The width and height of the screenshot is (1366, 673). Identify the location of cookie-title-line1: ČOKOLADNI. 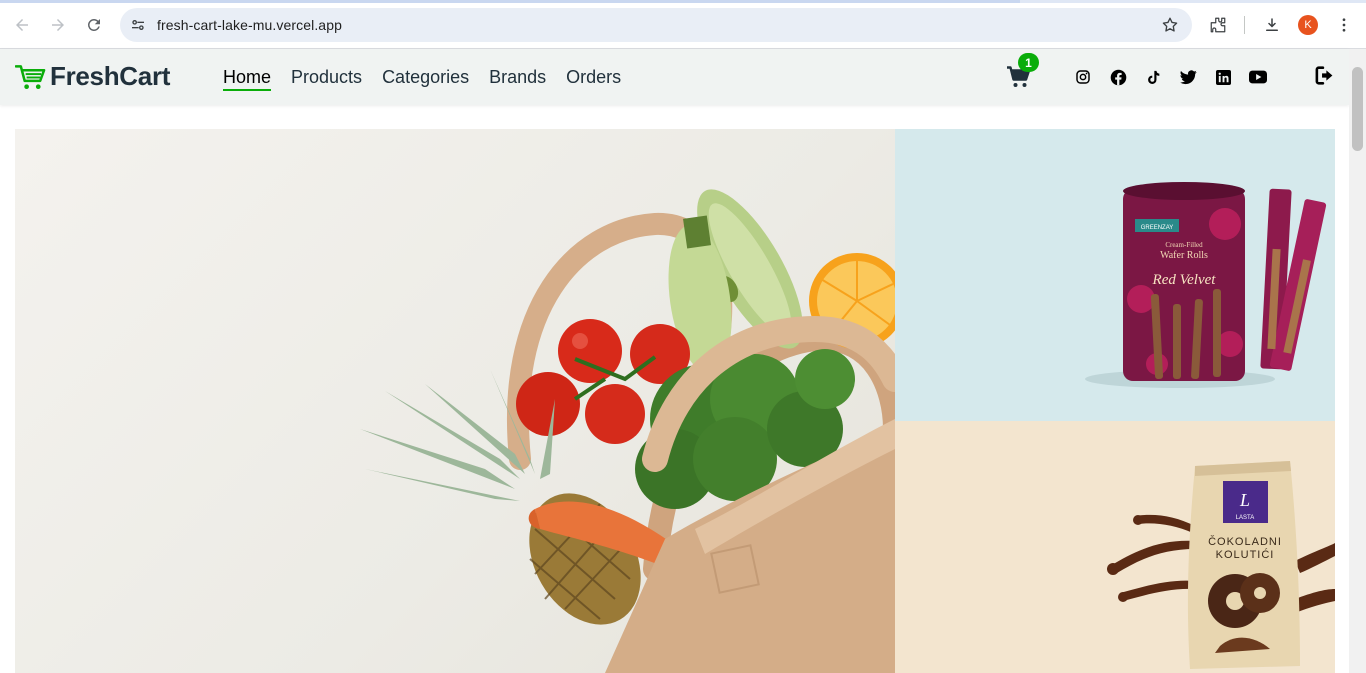
(1245, 541).